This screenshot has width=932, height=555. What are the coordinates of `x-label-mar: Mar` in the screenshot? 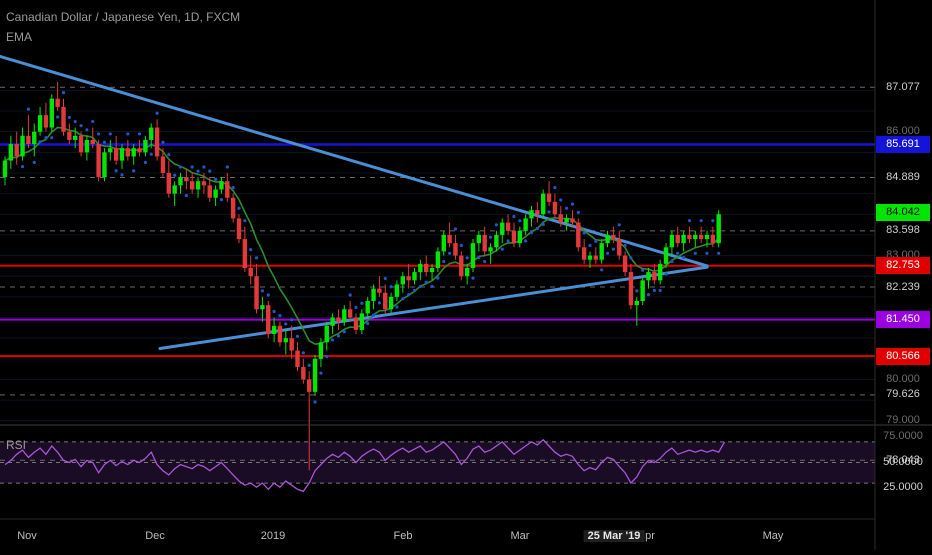 It's located at (520, 536).